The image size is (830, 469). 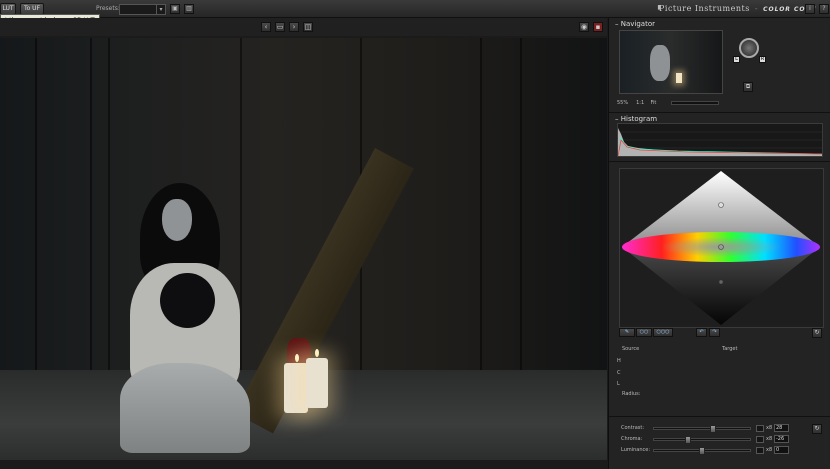 I want to click on color-cone-graphic, so click(x=721, y=248).